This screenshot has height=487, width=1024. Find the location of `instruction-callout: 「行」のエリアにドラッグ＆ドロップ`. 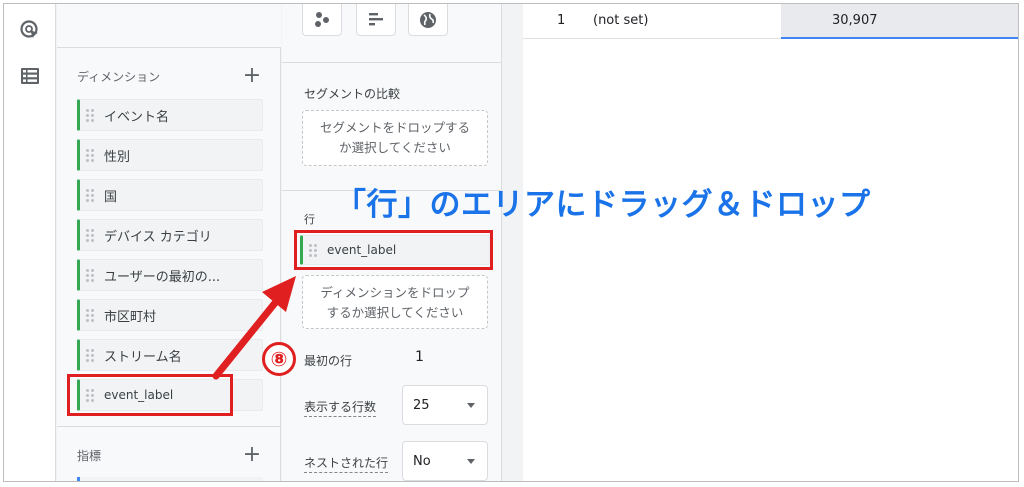

instruction-callout: 「行」のエリアにドラッグ＆ドロップ is located at coordinates (603, 205).